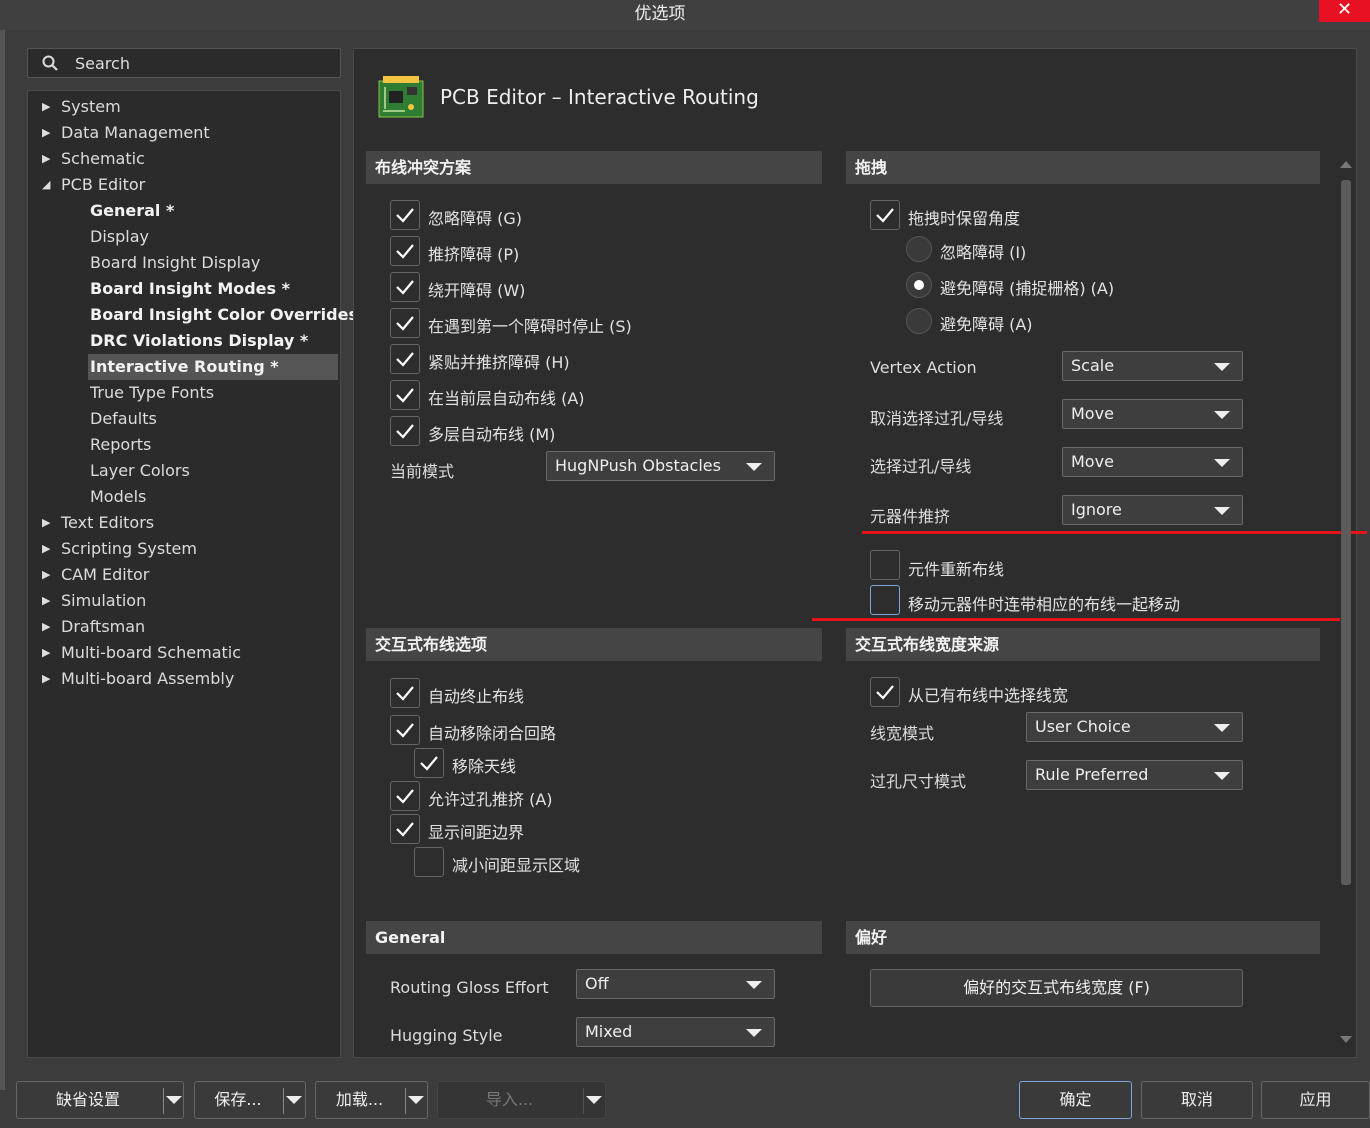 This screenshot has width=1370, height=1128. I want to click on component-push-dropdown: Ignore, so click(1152, 510).